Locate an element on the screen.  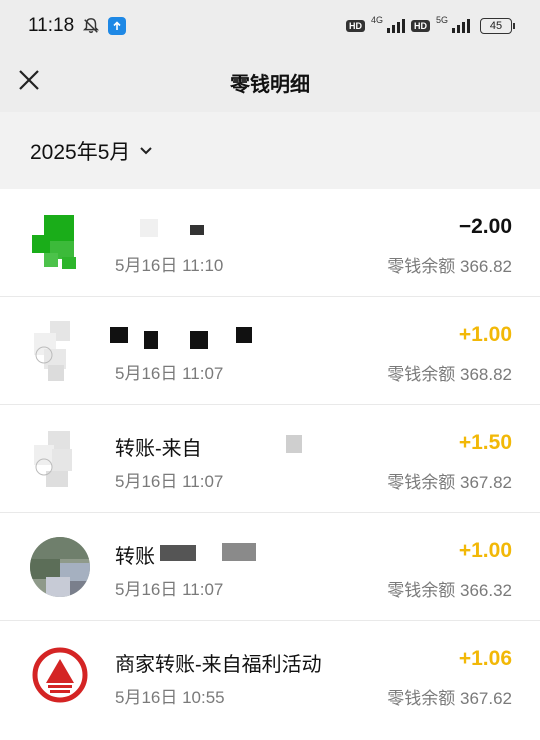
transaction-title: 转账-来自 is located at coordinates (158, 449).